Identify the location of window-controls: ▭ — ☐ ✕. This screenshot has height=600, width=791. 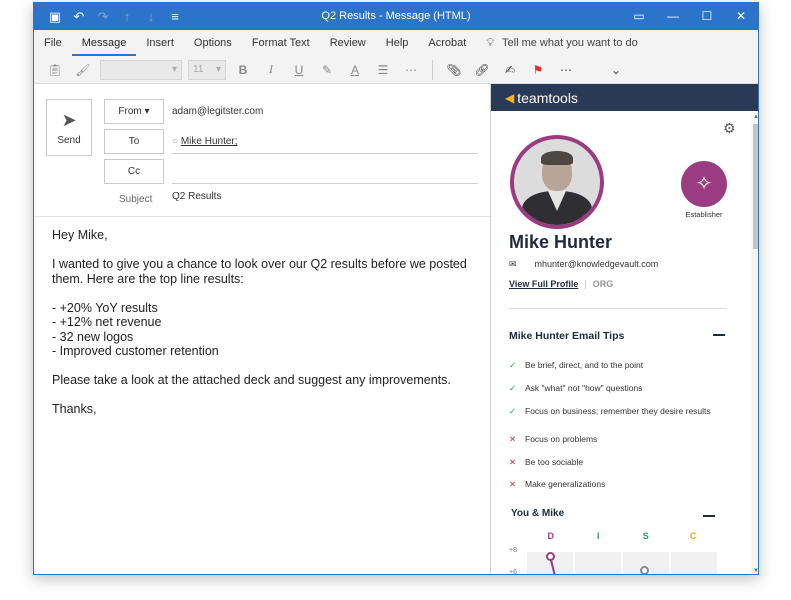
(690, 16).